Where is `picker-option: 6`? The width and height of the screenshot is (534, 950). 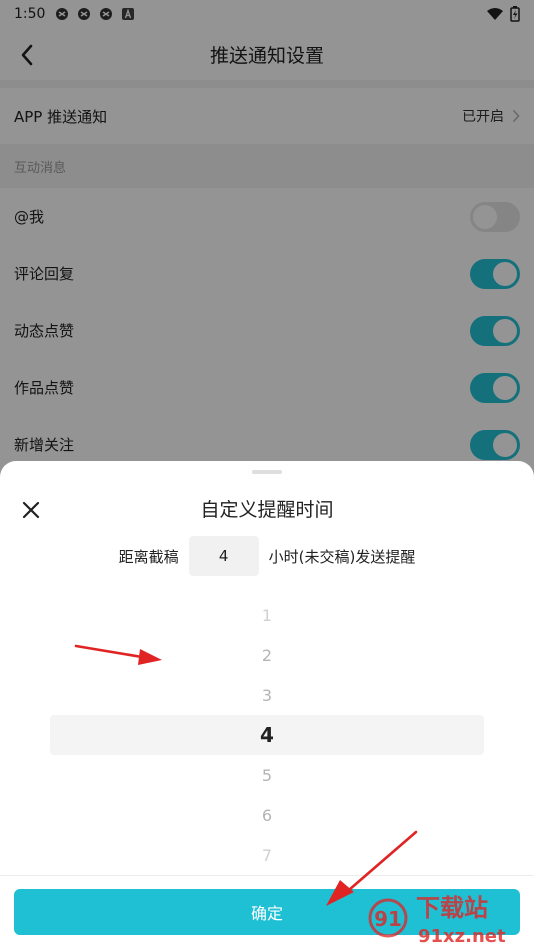
picker-option: 6 is located at coordinates (267, 815).